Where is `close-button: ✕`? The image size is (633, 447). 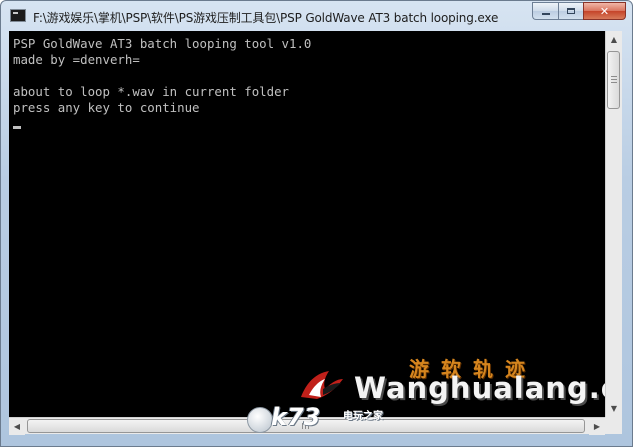
close-button: ✕ is located at coordinates (604, 11).